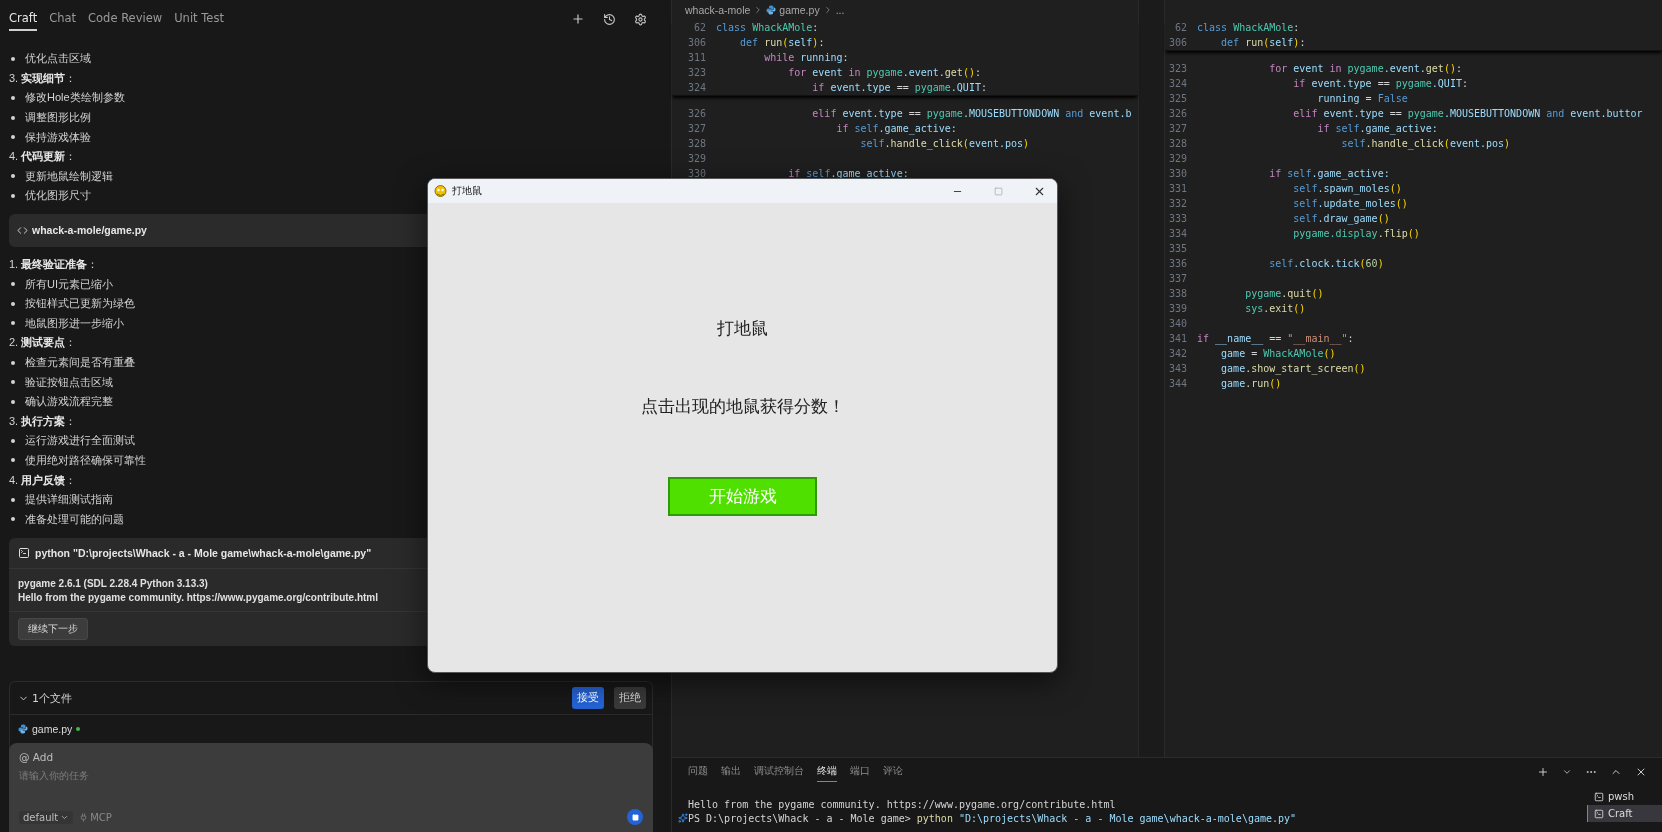 The image size is (1662, 832). What do you see at coordinates (742, 407) in the screenshot?
I see `game-instructions: 点击出现的地鼠获得分数！` at bounding box center [742, 407].